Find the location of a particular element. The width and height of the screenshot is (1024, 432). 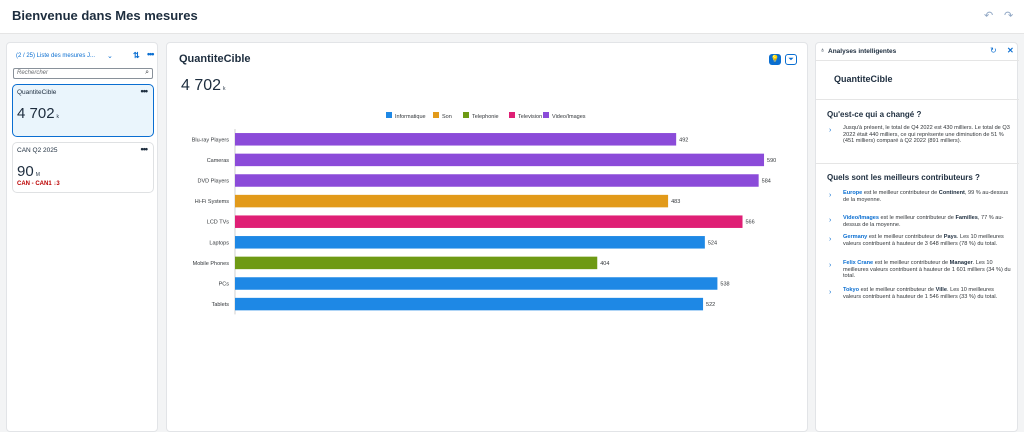

sort-icon: ⇅ is located at coordinates (136, 55).